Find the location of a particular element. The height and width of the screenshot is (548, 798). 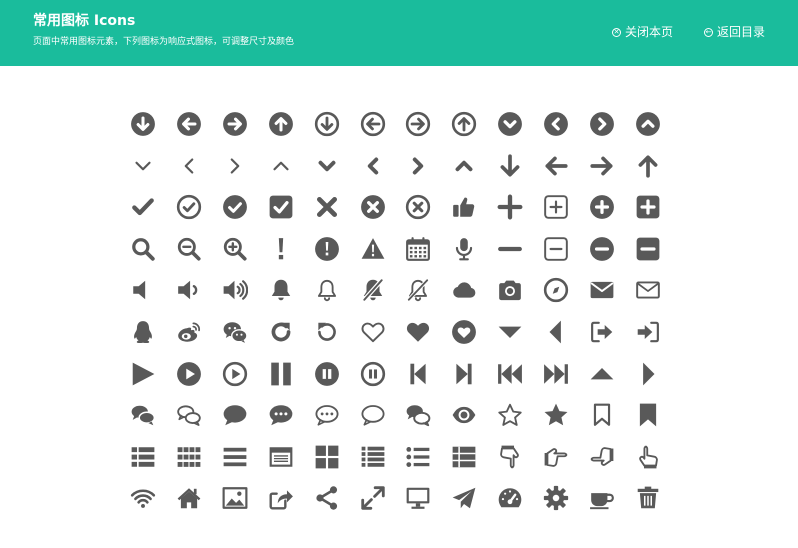

back-to-index-button: ← 返回目录 is located at coordinates (734, 32).